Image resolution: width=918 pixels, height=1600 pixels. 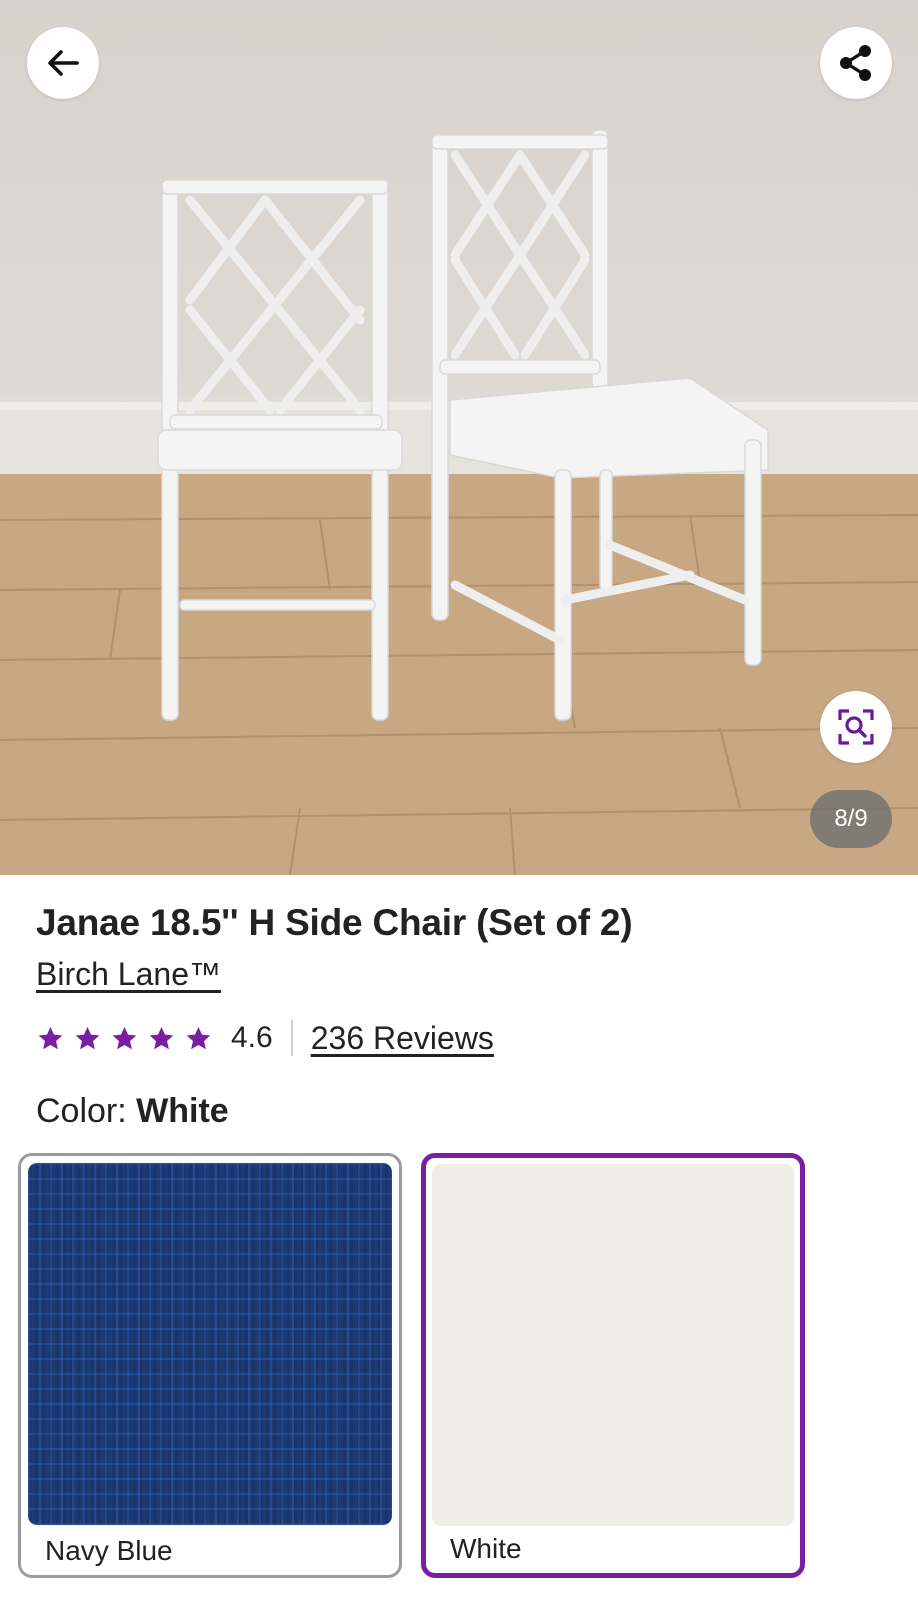 I want to click on color-label: Color:, so click(x=81, y=1111).